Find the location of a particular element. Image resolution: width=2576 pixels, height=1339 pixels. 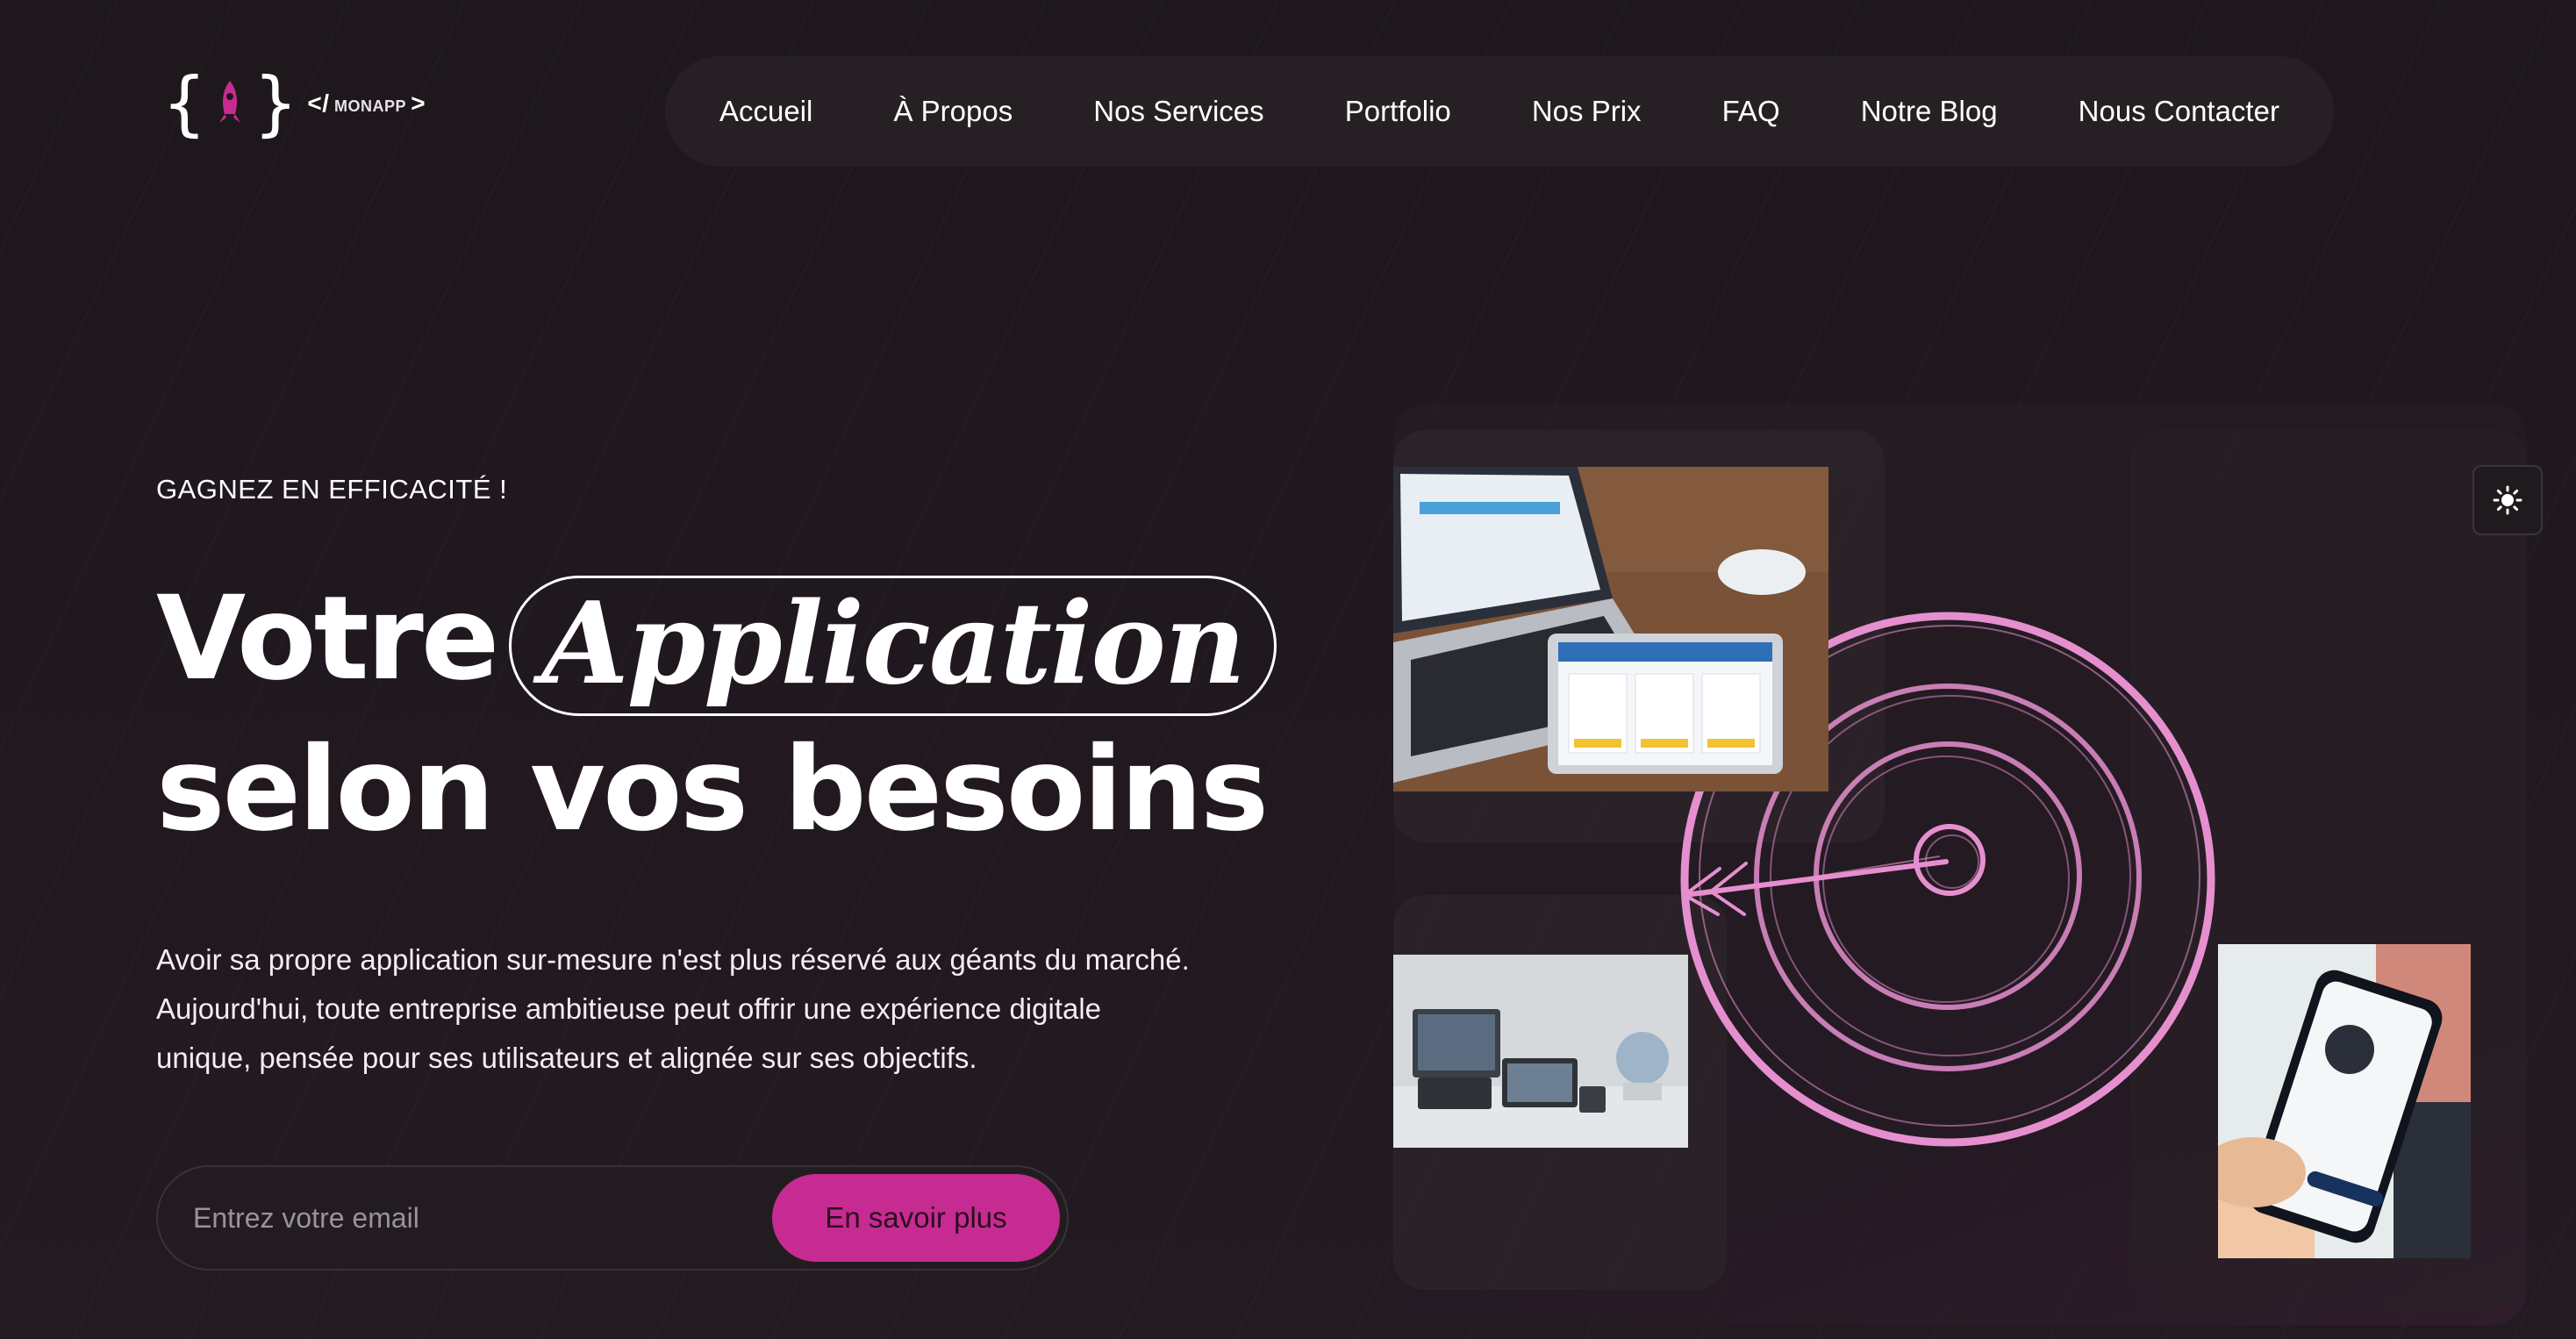

logo-wordmark: </ MONAPP > is located at coordinates (366, 103).